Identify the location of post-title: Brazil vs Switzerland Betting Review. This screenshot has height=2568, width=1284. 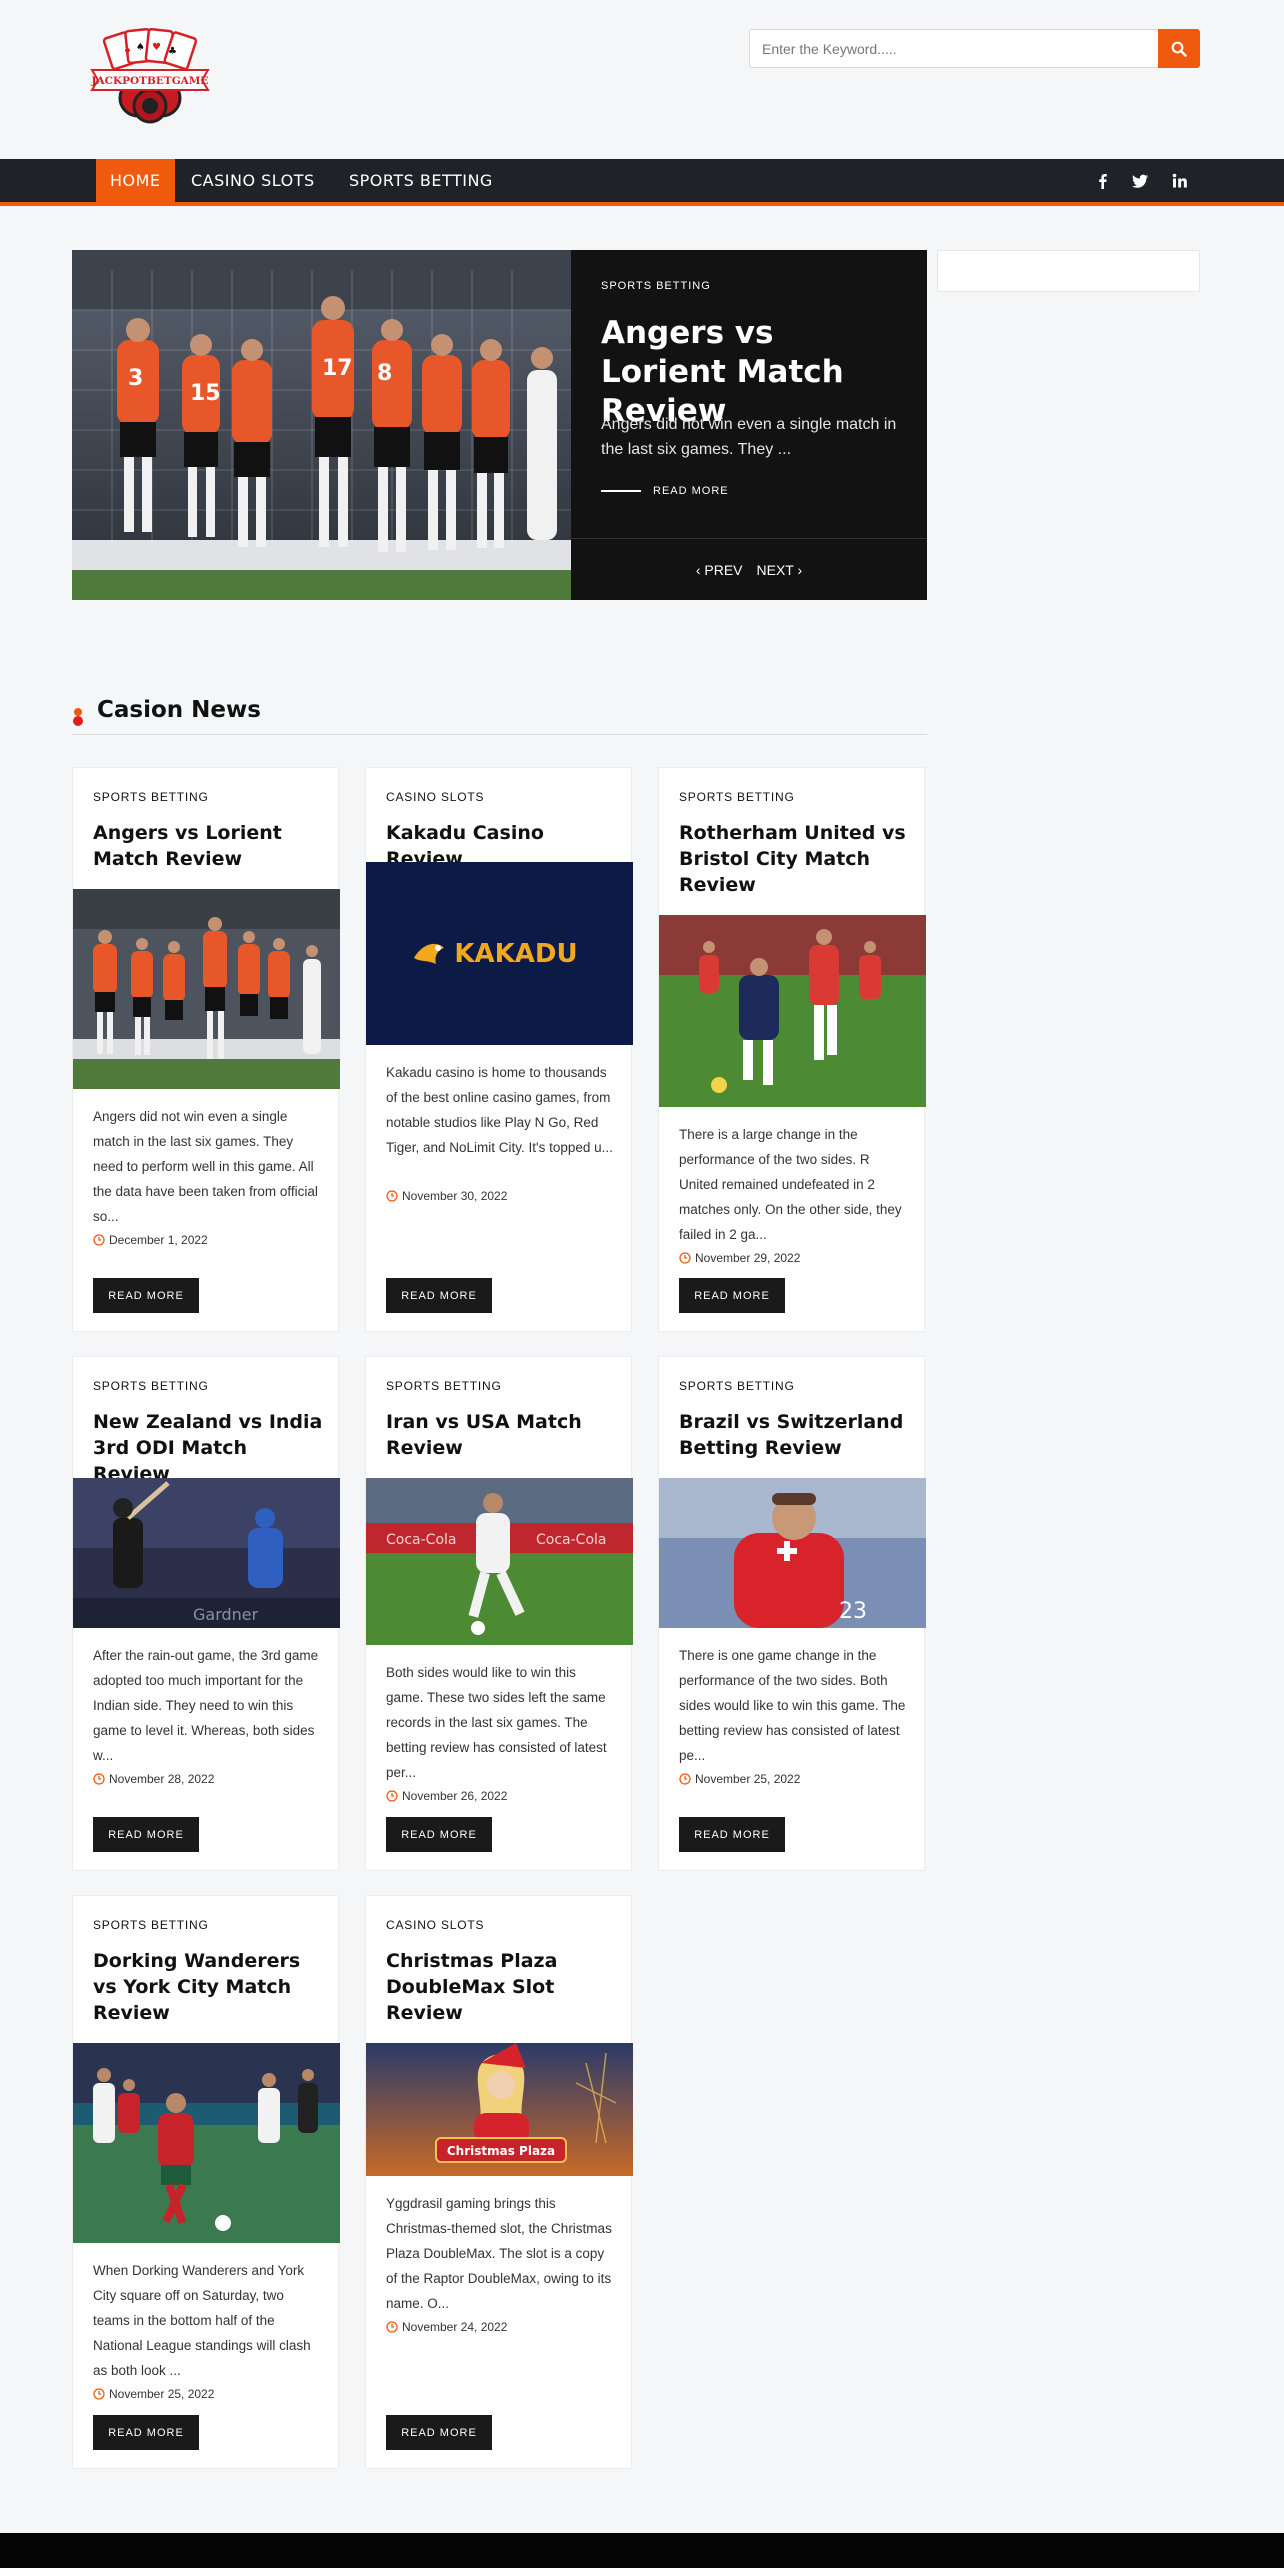
(794, 1435).